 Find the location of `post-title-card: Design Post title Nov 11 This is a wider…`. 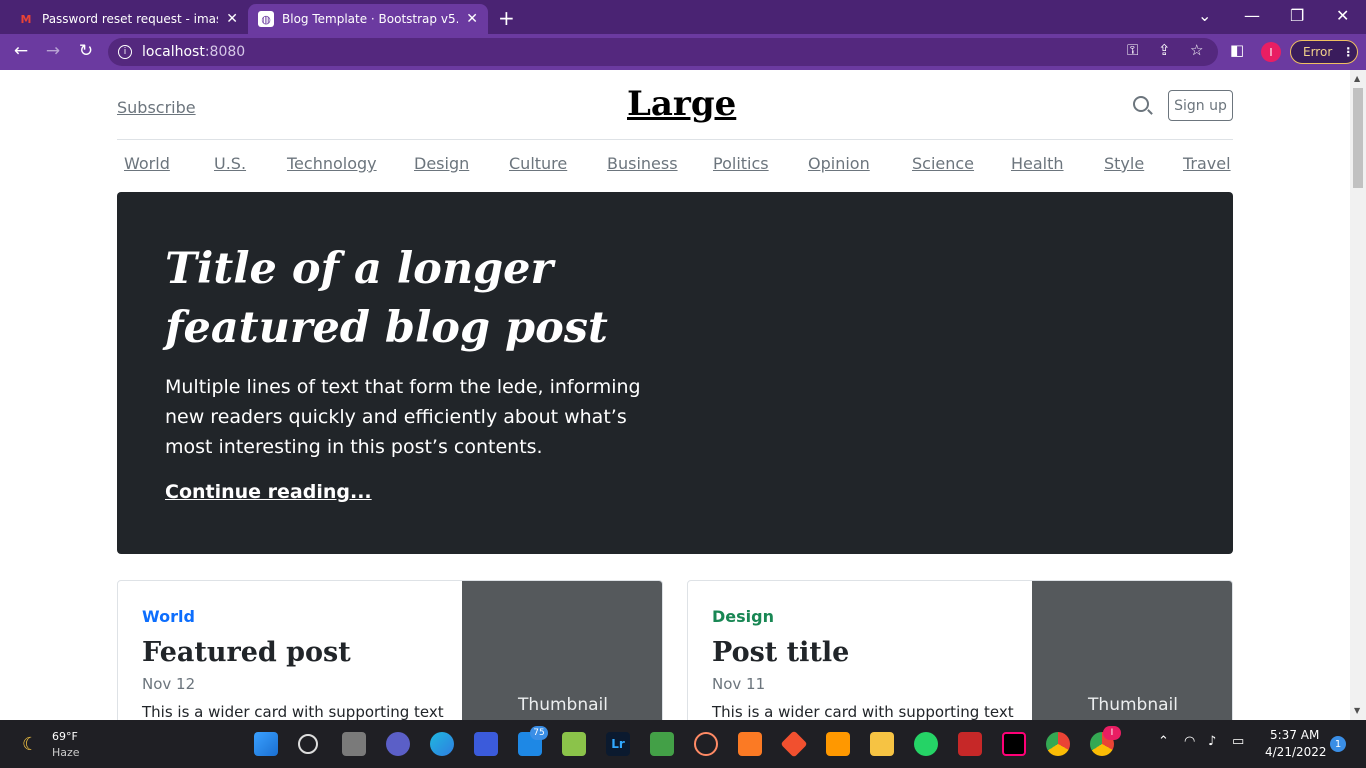

post-title-card: Design Post title Nov 11 This is a wider… is located at coordinates (960, 650).